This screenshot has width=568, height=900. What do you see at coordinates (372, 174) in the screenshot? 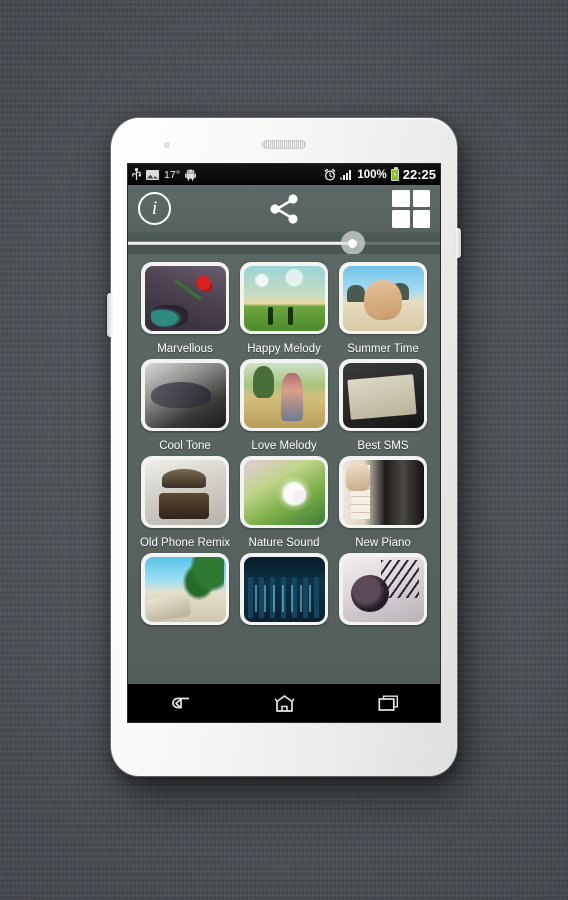
I see `battery-percent-text: 100%` at bounding box center [372, 174].